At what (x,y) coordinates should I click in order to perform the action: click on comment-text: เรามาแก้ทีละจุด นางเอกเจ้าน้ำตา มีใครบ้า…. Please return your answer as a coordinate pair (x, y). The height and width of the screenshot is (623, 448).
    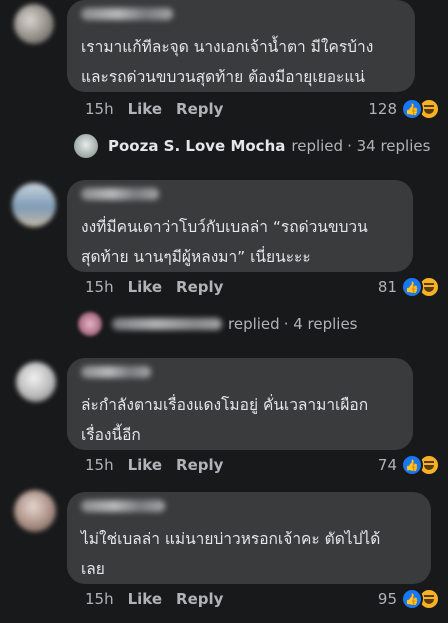
    Looking at the image, I should click on (227, 62).